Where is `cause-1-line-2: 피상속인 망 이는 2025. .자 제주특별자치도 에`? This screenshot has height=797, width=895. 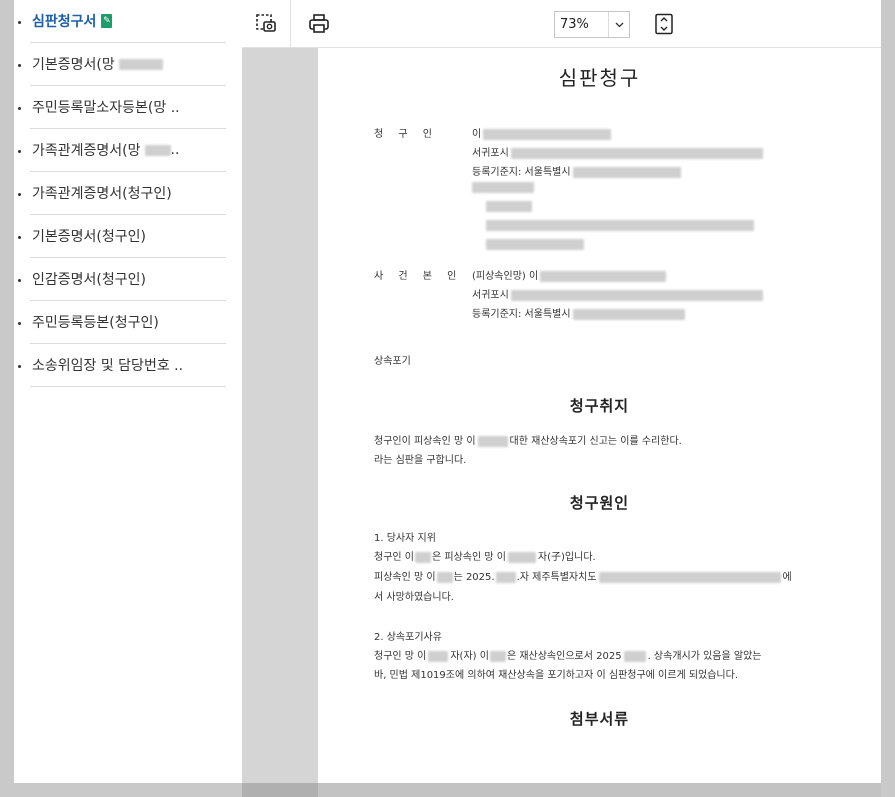 cause-1-line-2: 피상속인 망 이는 2025. .자 제주특별자치도 에 is located at coordinates (583, 577).